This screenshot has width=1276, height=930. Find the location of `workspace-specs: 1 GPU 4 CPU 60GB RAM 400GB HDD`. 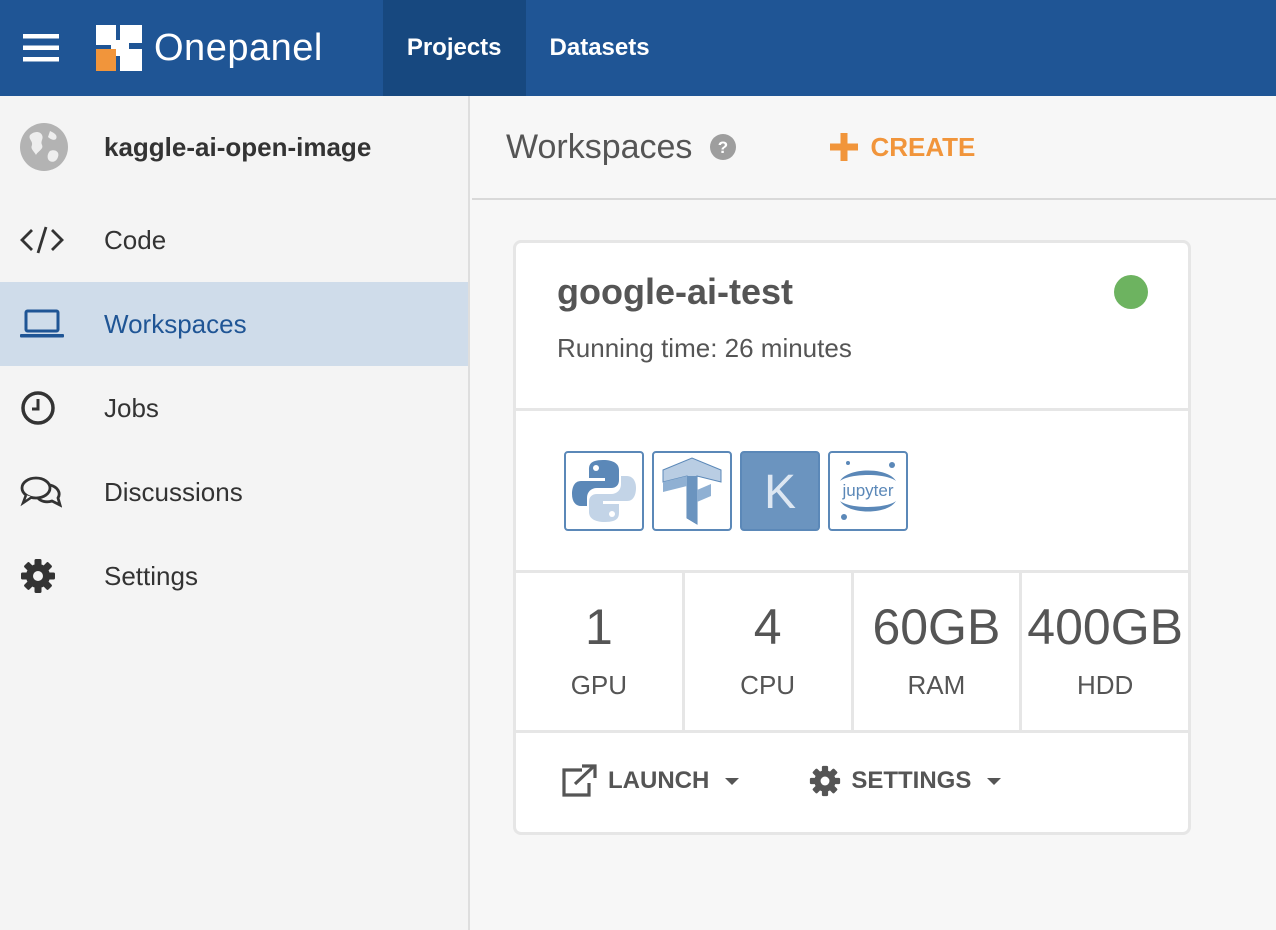

workspace-specs: 1 GPU 4 CPU 60GB RAM 400GB HDD is located at coordinates (852, 653).